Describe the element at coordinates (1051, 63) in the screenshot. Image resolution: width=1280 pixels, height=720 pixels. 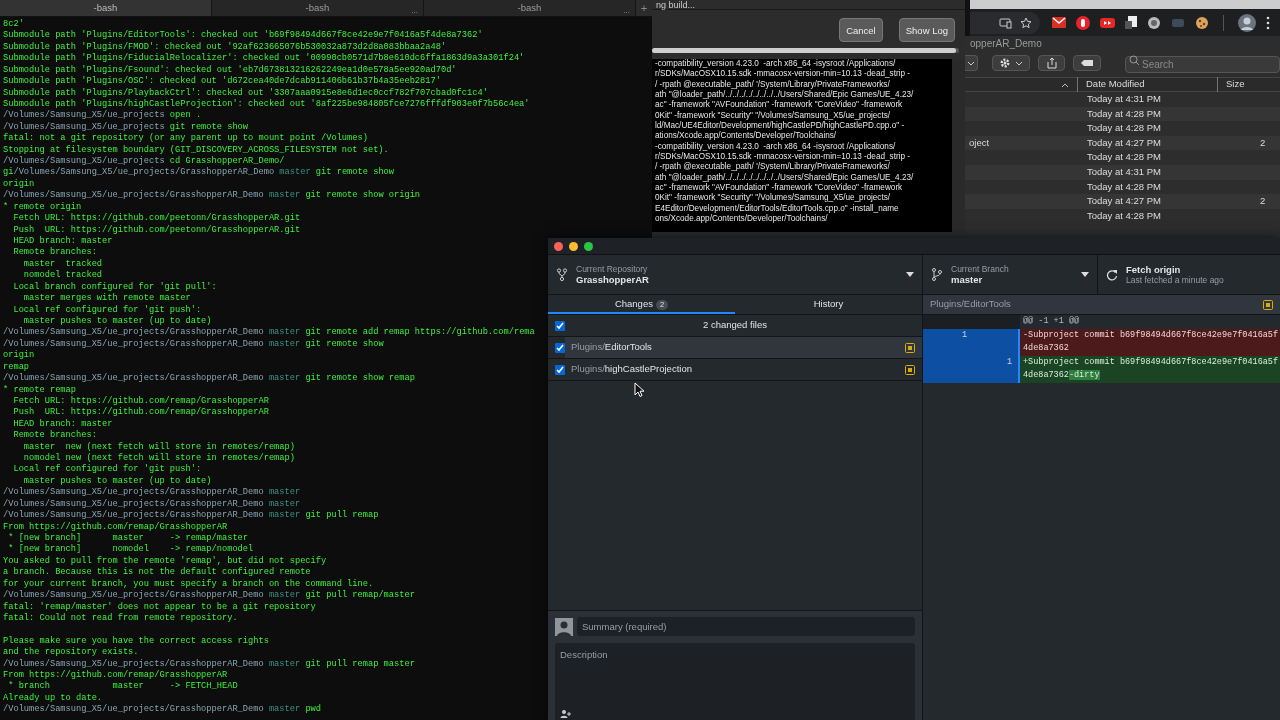
I see `share-button` at that location.